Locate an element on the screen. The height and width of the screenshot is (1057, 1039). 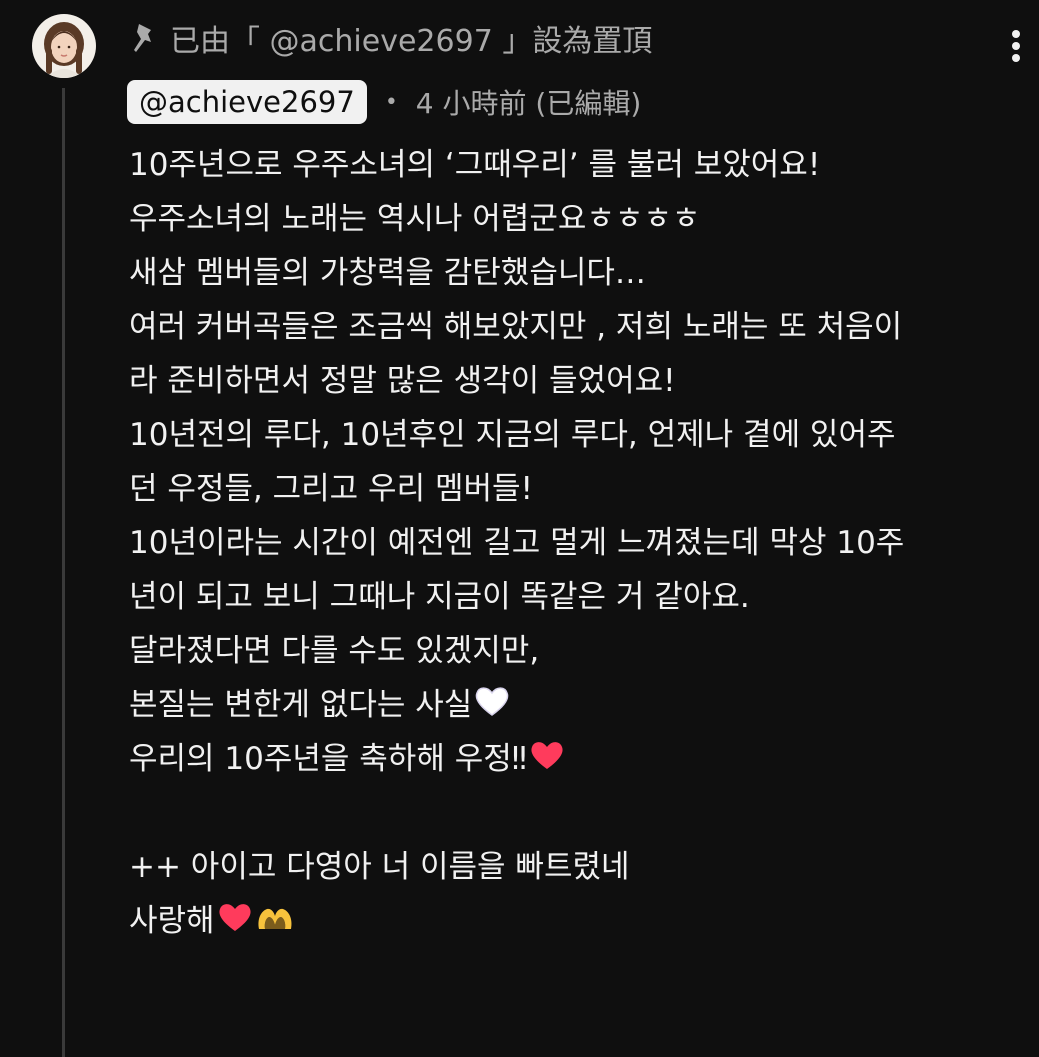
comment-blank-line is located at coordinates (579, 813).